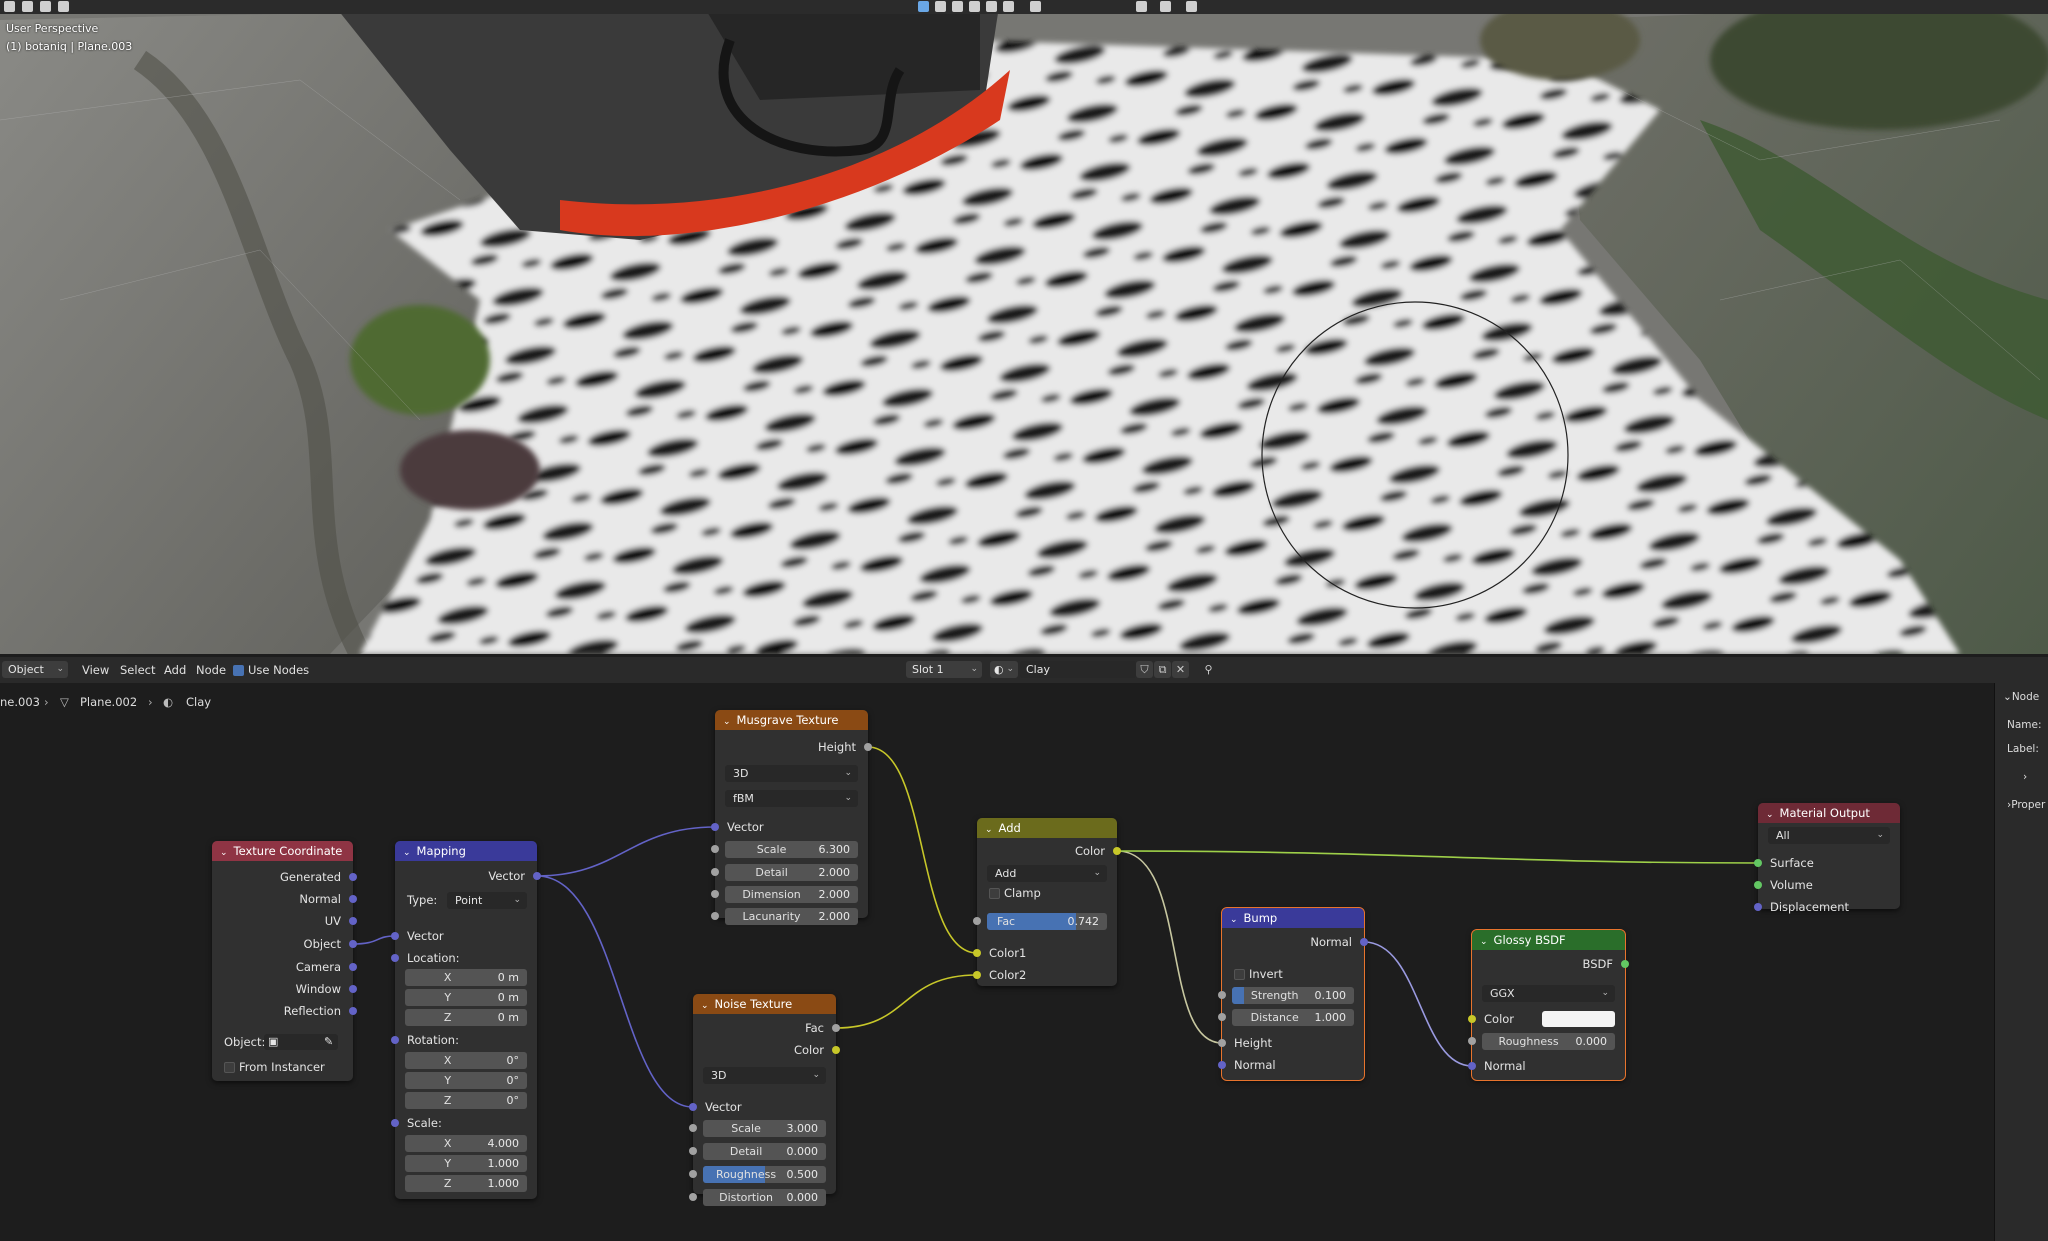 This screenshot has width=2048, height=1241. What do you see at coordinates (784, 849) in the screenshot?
I see `musgrave-scale-field: Scale 6.300` at bounding box center [784, 849].